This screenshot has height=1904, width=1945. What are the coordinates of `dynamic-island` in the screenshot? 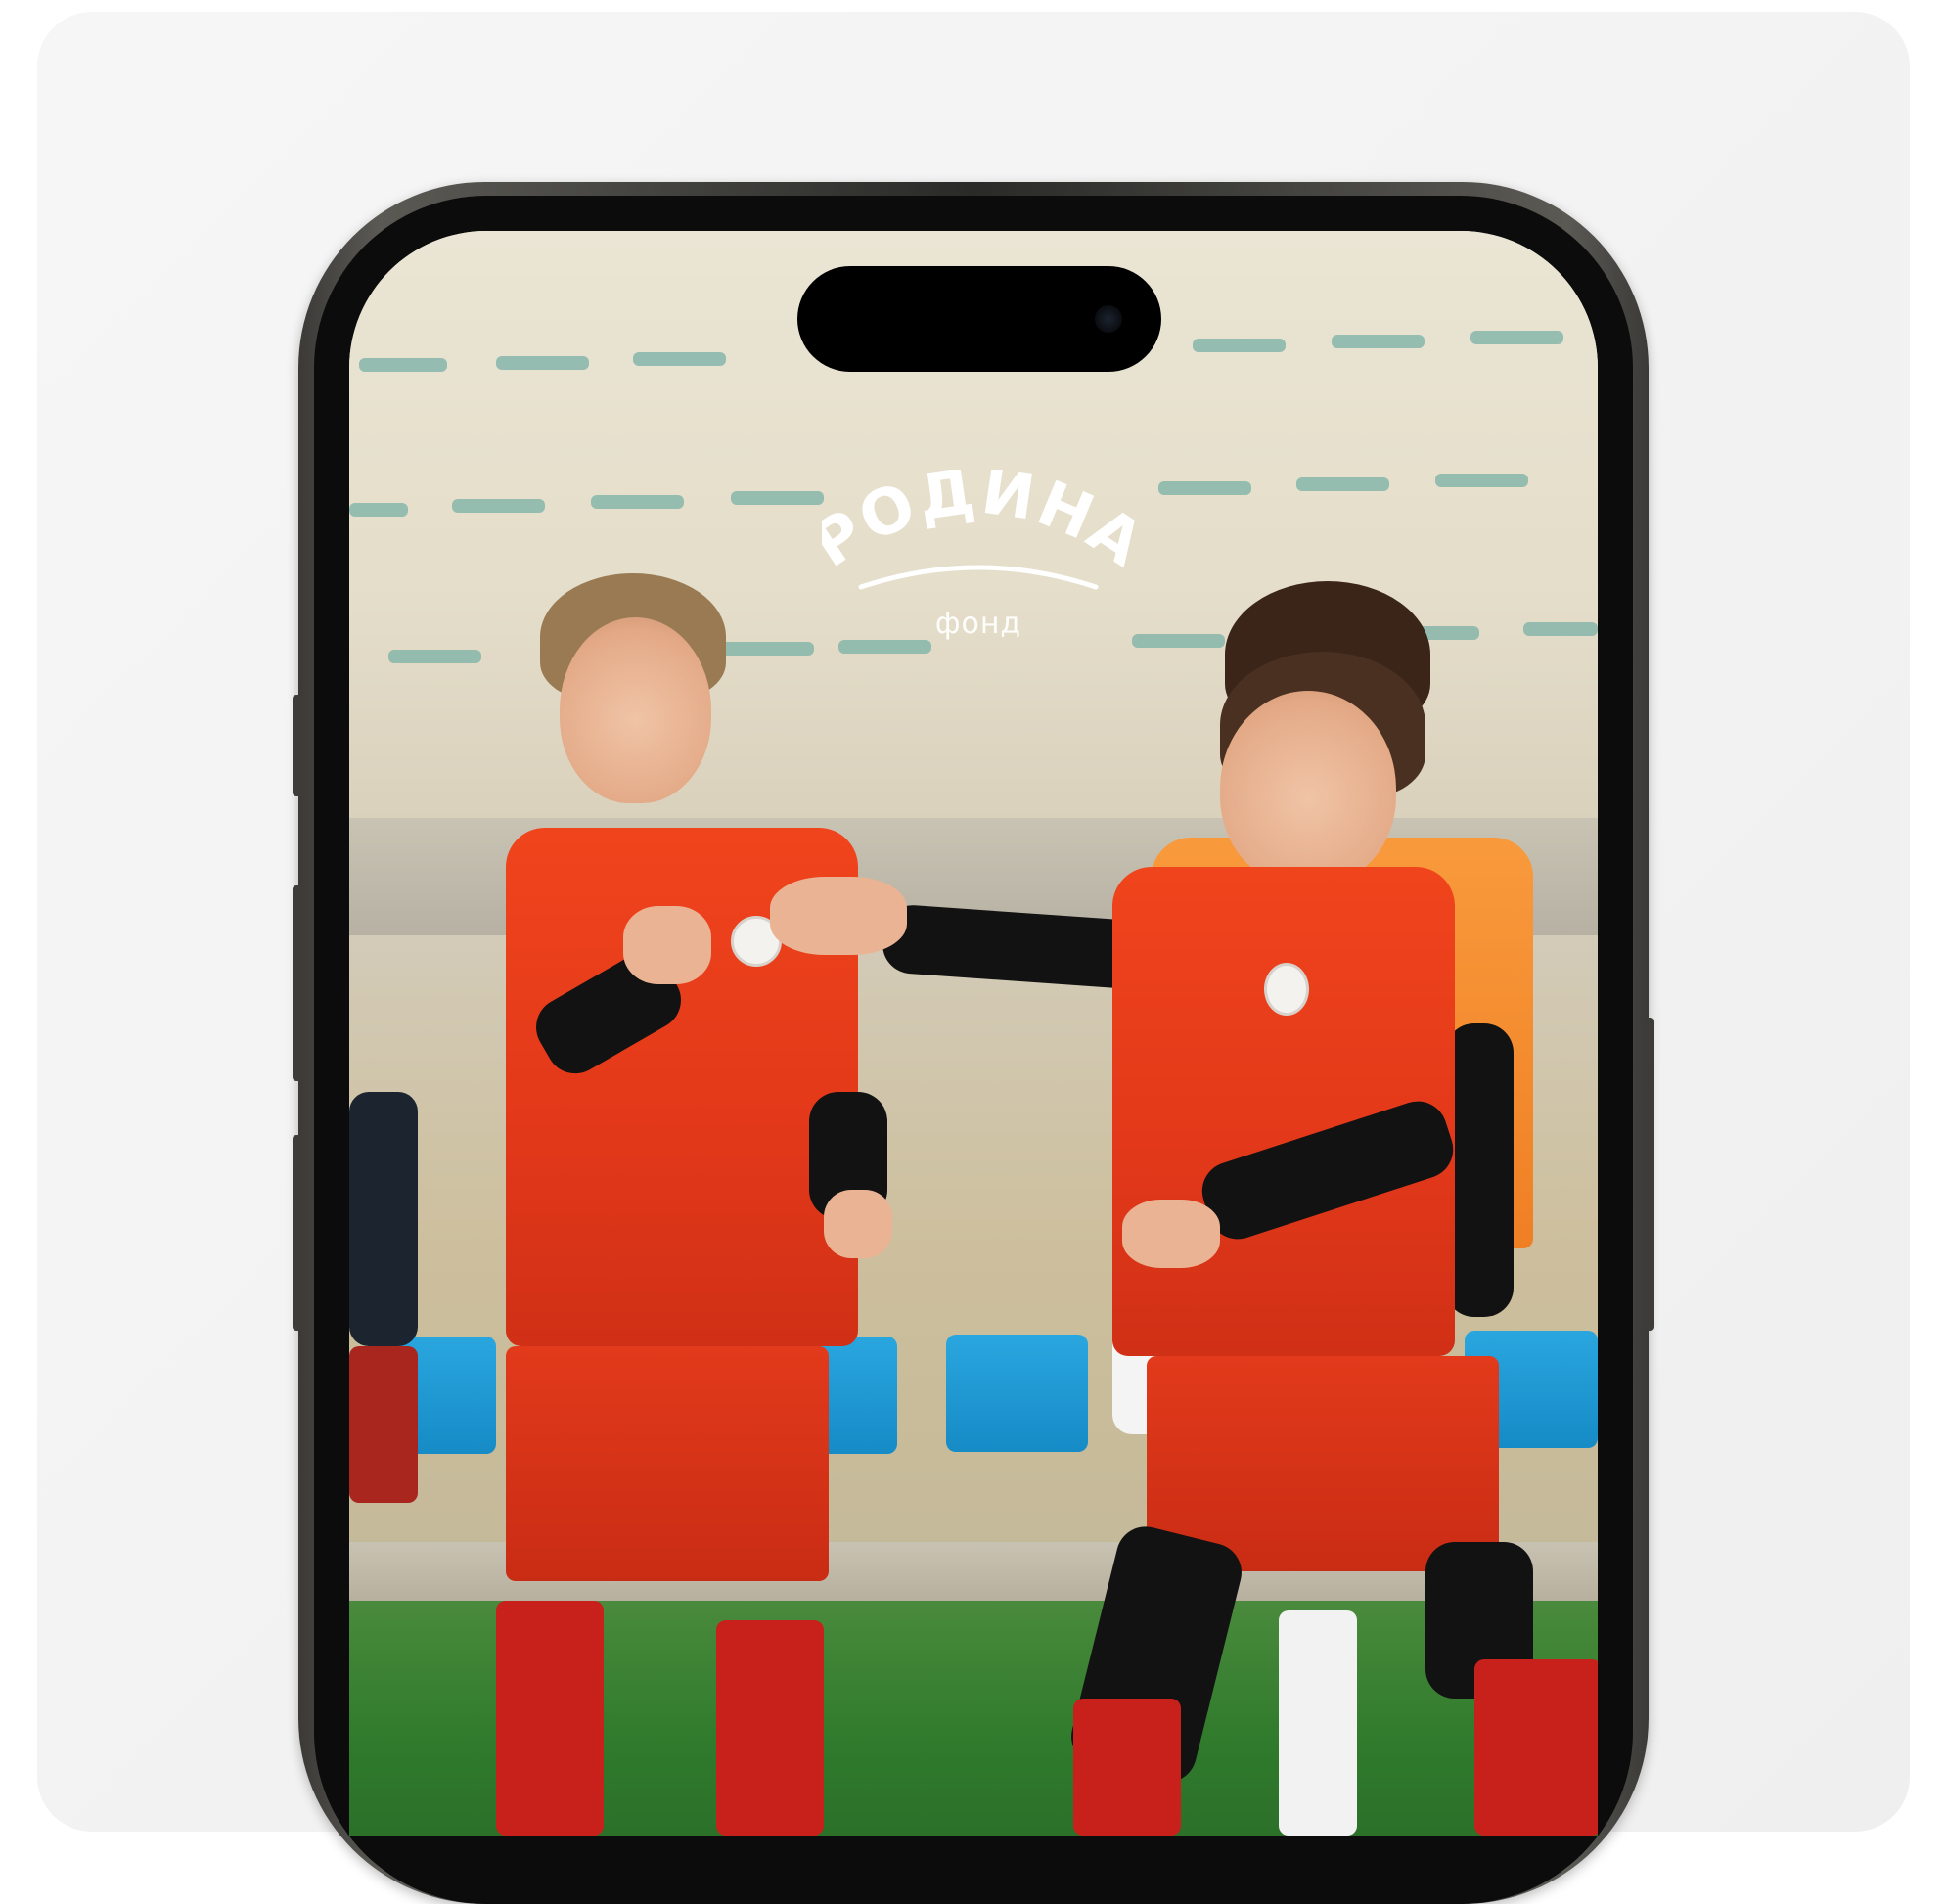 It's located at (979, 319).